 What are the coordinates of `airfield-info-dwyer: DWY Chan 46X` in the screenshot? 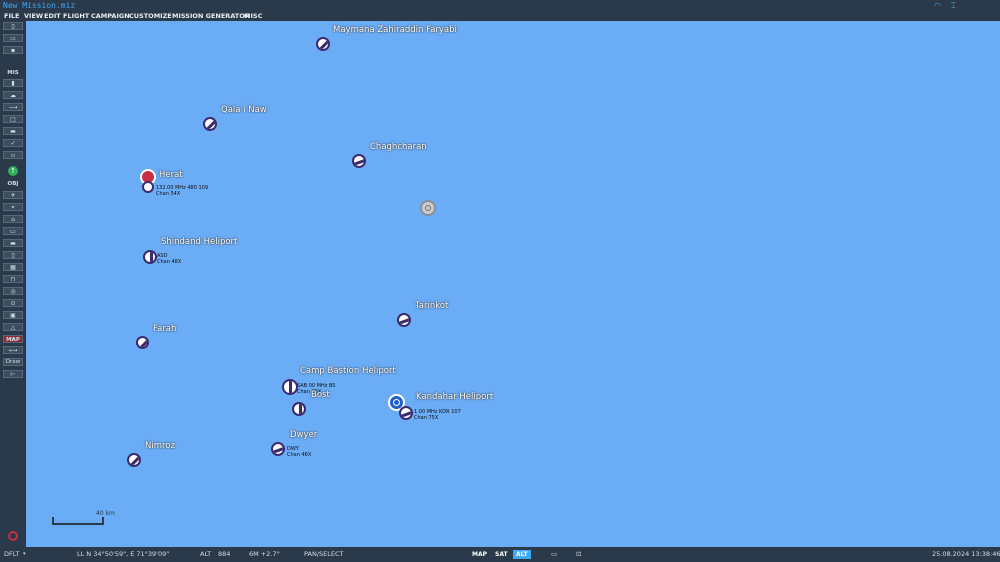 It's located at (299, 452).